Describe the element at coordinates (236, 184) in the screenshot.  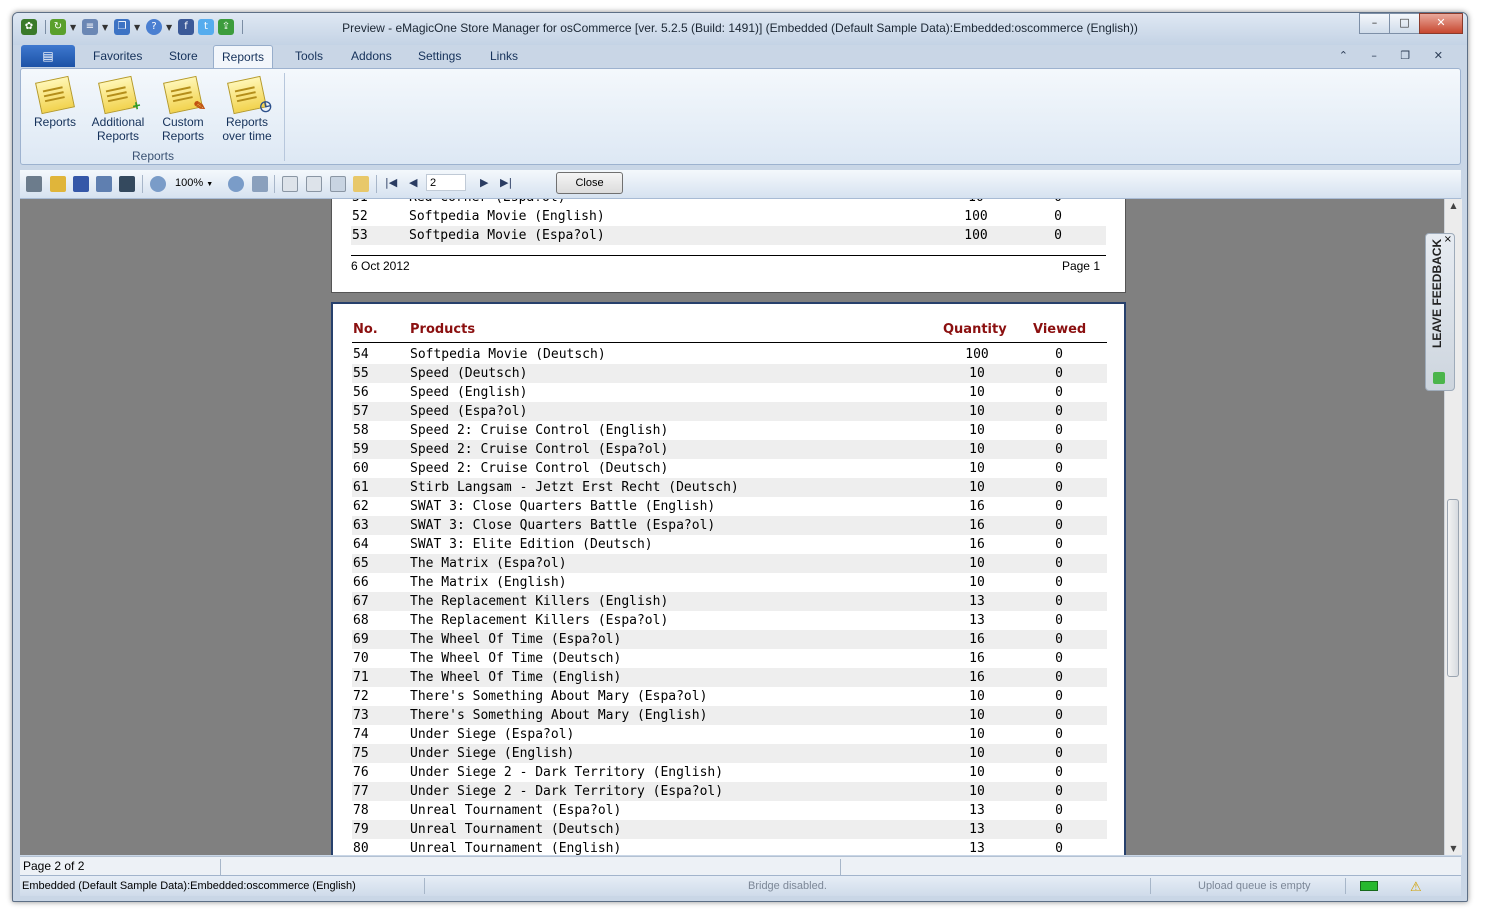
I see `zoom-out-icon` at that location.